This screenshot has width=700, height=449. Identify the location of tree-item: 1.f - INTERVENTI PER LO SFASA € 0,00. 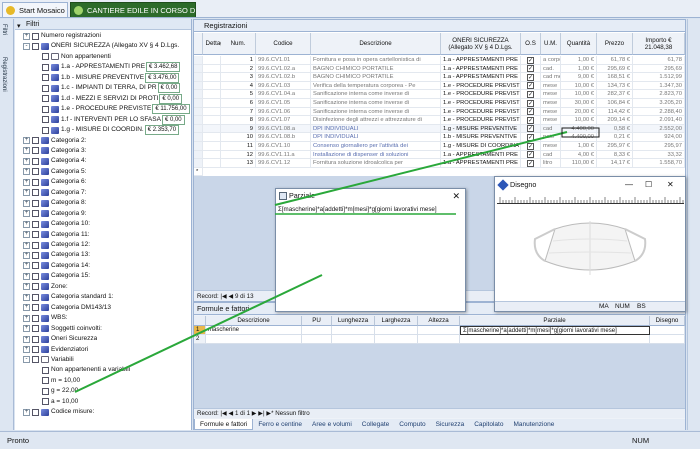
(109, 119).